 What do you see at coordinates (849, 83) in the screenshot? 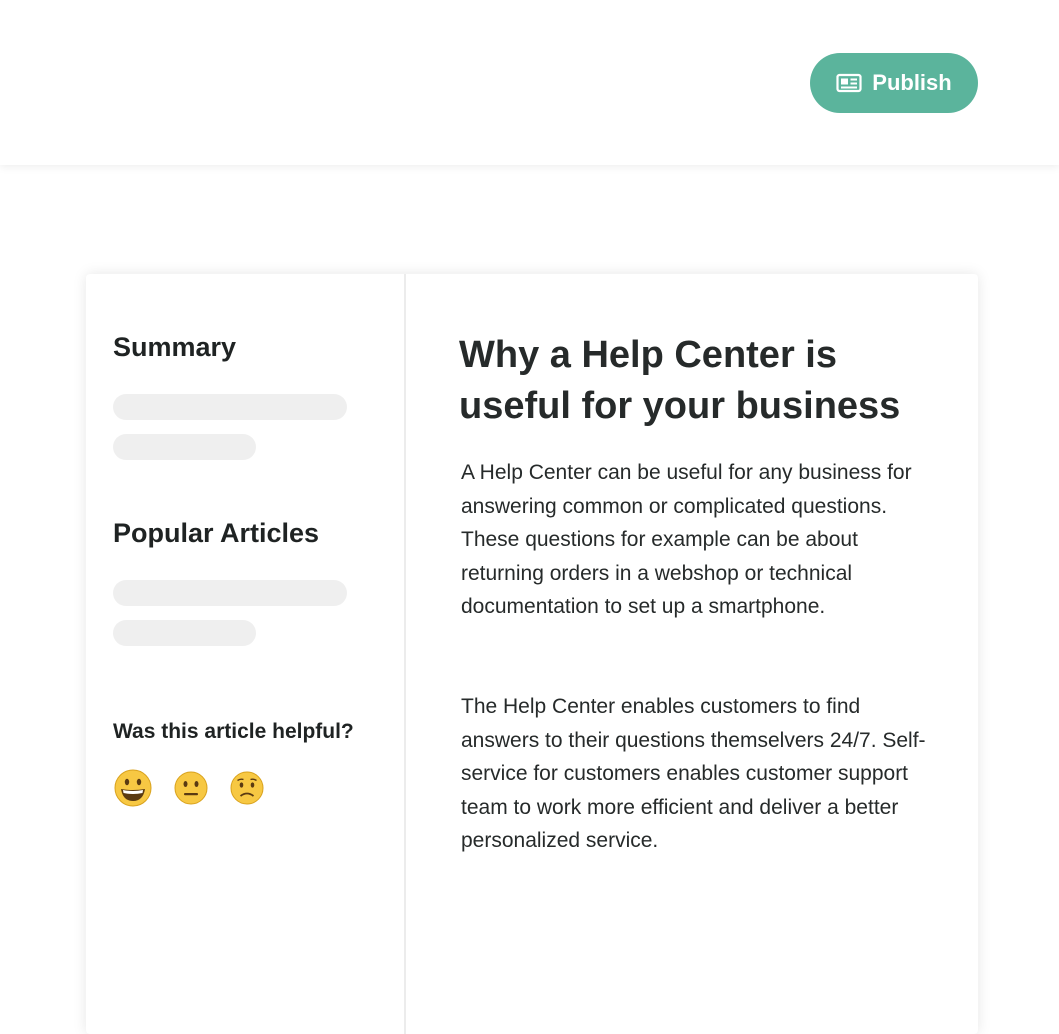
I see `newspaper-icon` at bounding box center [849, 83].